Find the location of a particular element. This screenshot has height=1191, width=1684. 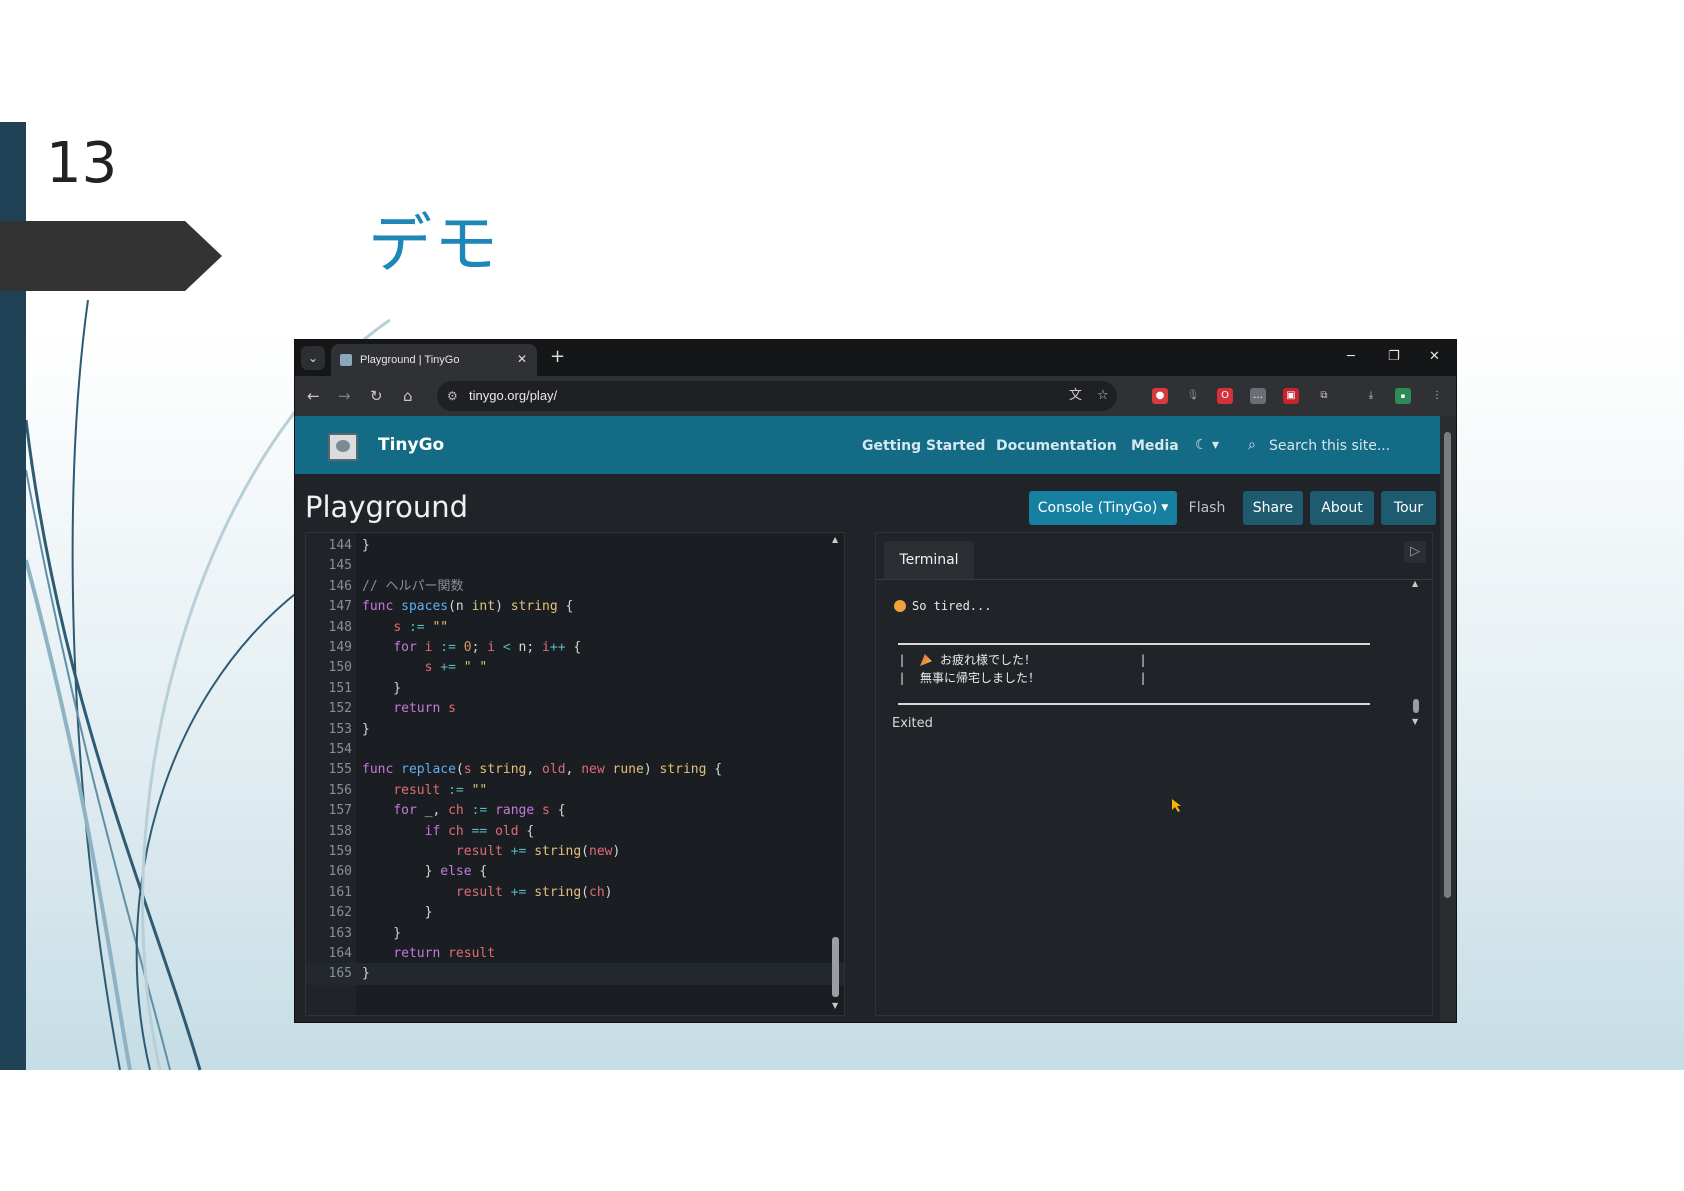

code-line: 150 s += " " is located at coordinates (575, 668).